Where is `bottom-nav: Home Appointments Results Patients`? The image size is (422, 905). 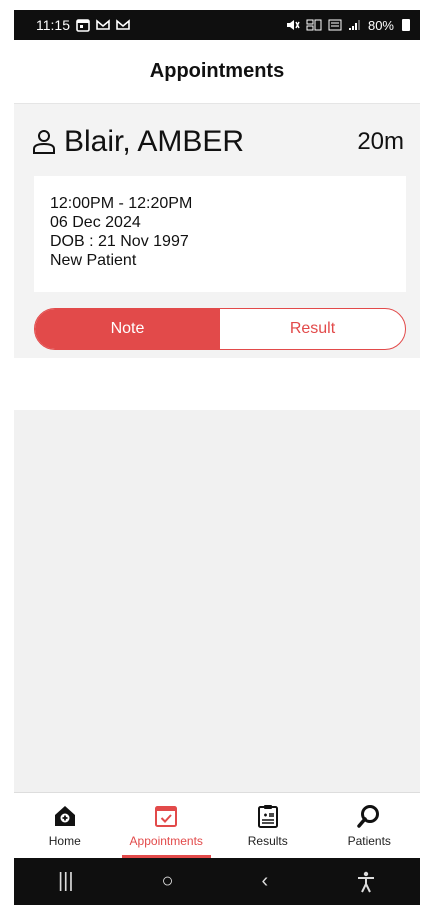
bottom-nav: Home Appointments Results Patients is located at coordinates (217, 825).